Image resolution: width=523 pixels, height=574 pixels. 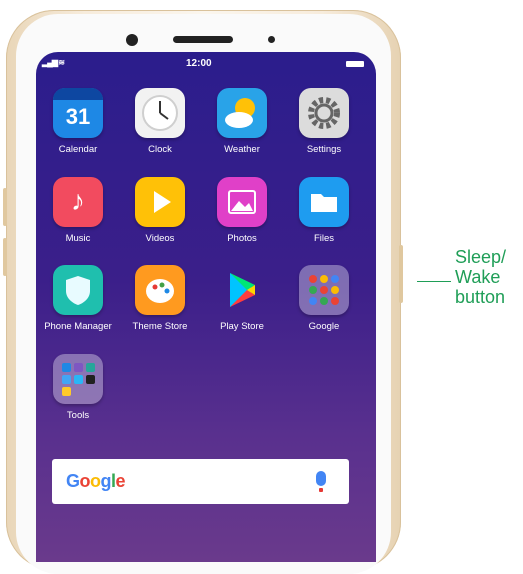 I want to click on signal-wifi-icon: ▂▄▆ ≋, so click(x=53, y=62).